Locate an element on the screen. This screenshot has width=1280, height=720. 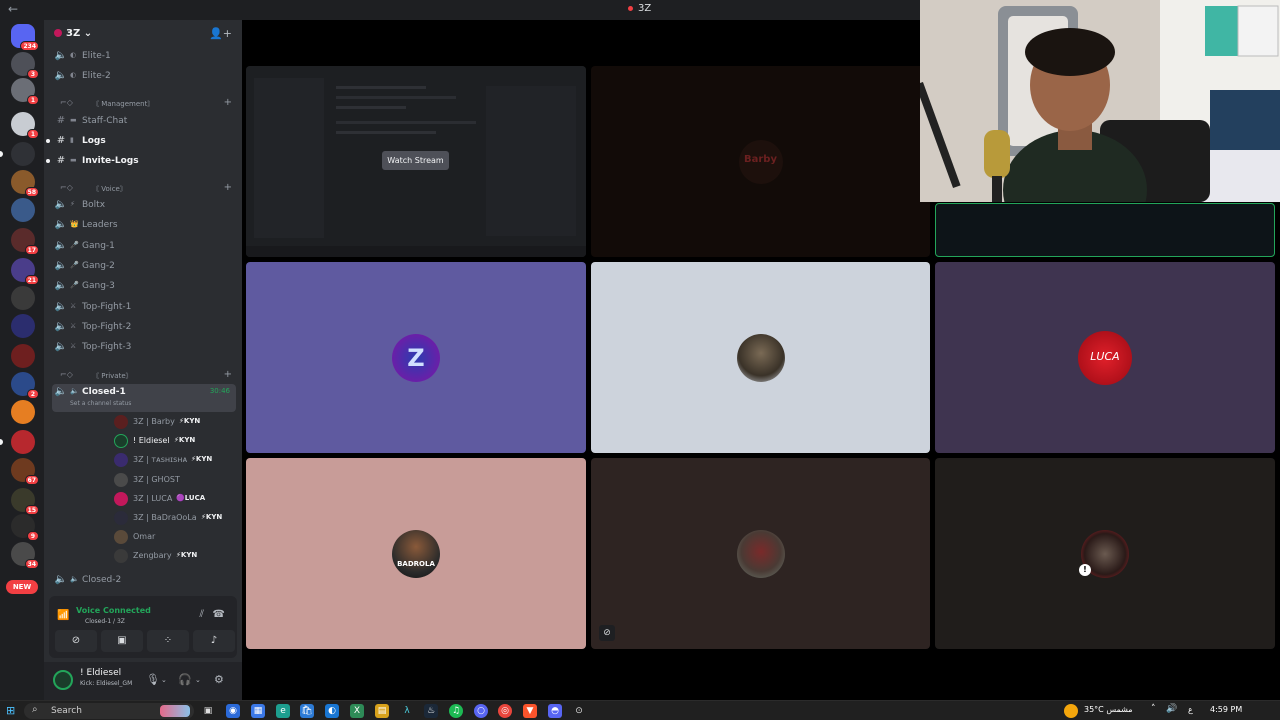
video-off-button: ⊘ is located at coordinates (76, 641).